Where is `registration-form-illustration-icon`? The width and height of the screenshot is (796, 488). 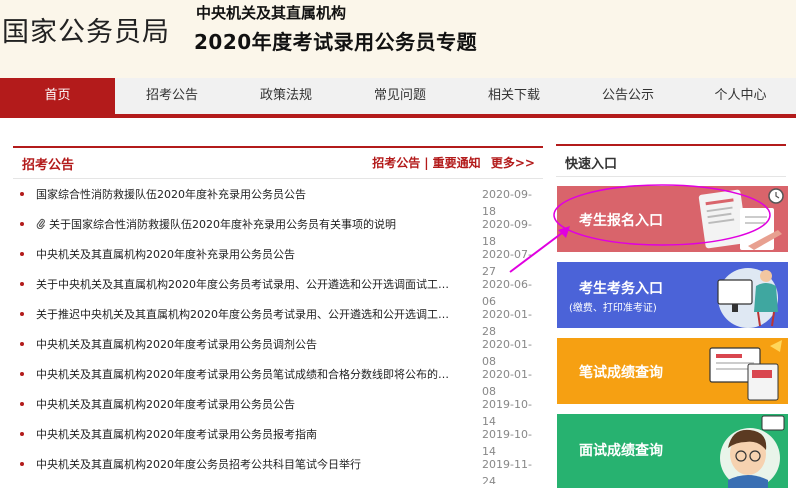 registration-form-illustration-icon is located at coordinates (741, 219).